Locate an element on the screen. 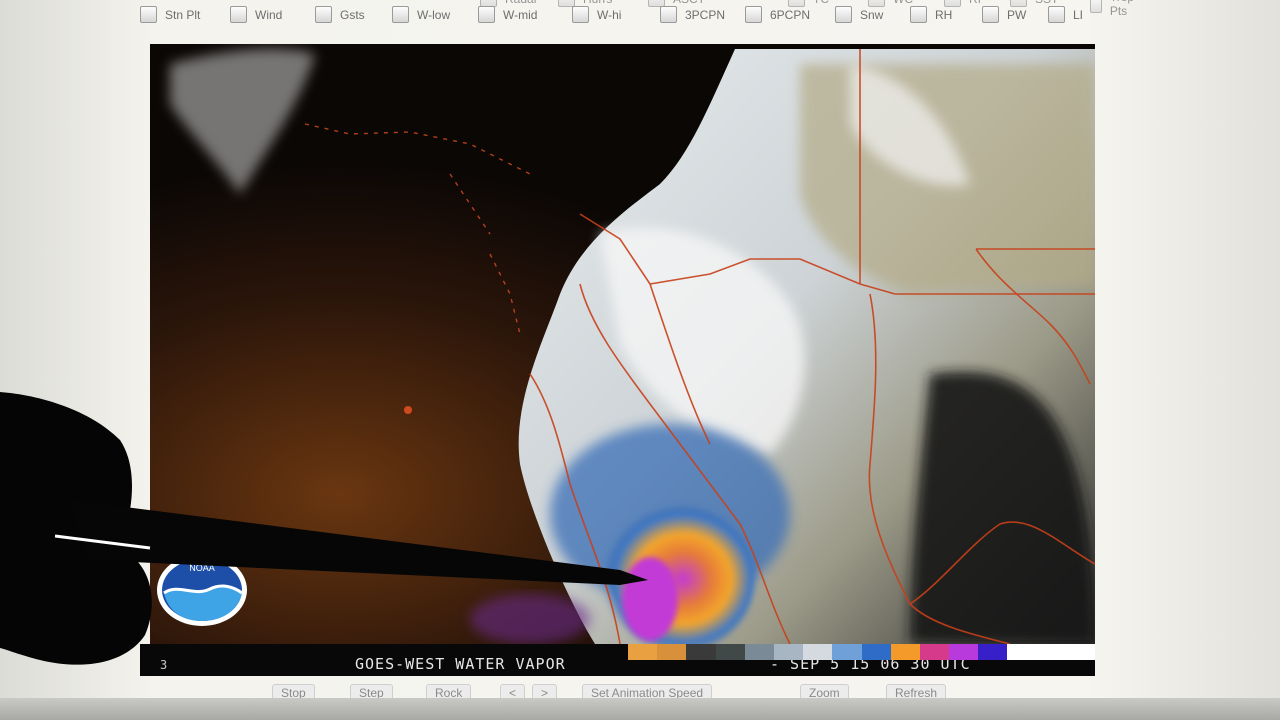 This screenshot has height=720, width=1280. checkbox-stn-plt: Stn Plt is located at coordinates (170, 14).